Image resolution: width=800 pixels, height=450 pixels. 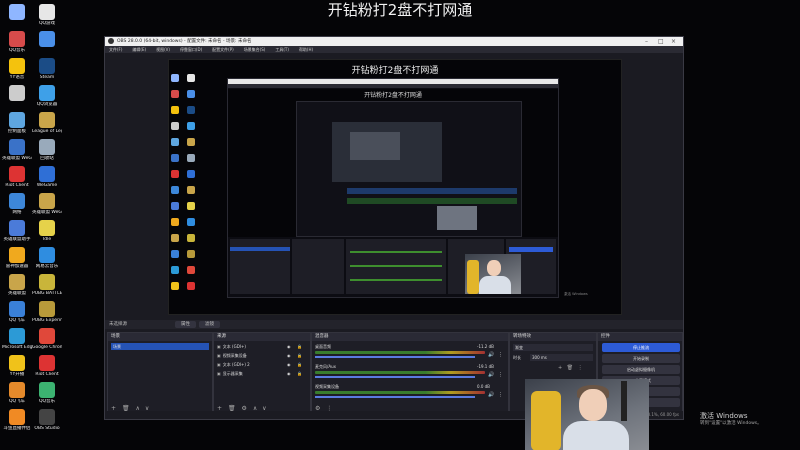 What do you see at coordinates (17, 212) in the screenshot?
I see `desktop-icon-label: 网络` at bounding box center [17, 212].